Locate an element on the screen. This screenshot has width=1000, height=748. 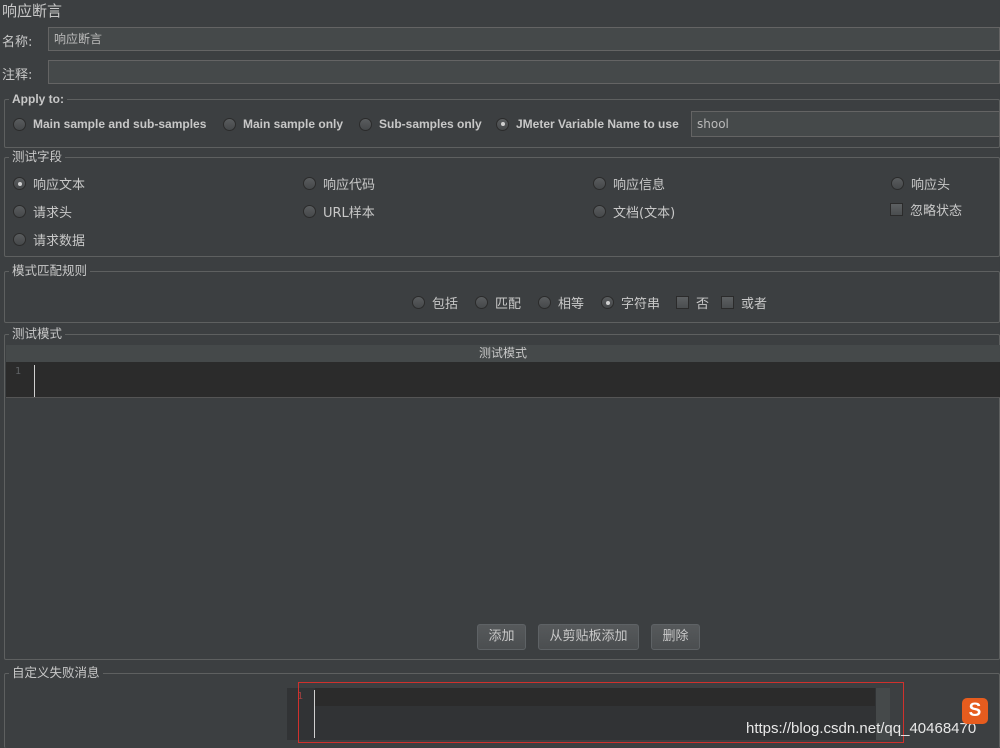
field-document-radio: 文档(文本) is located at coordinates (634, 211).